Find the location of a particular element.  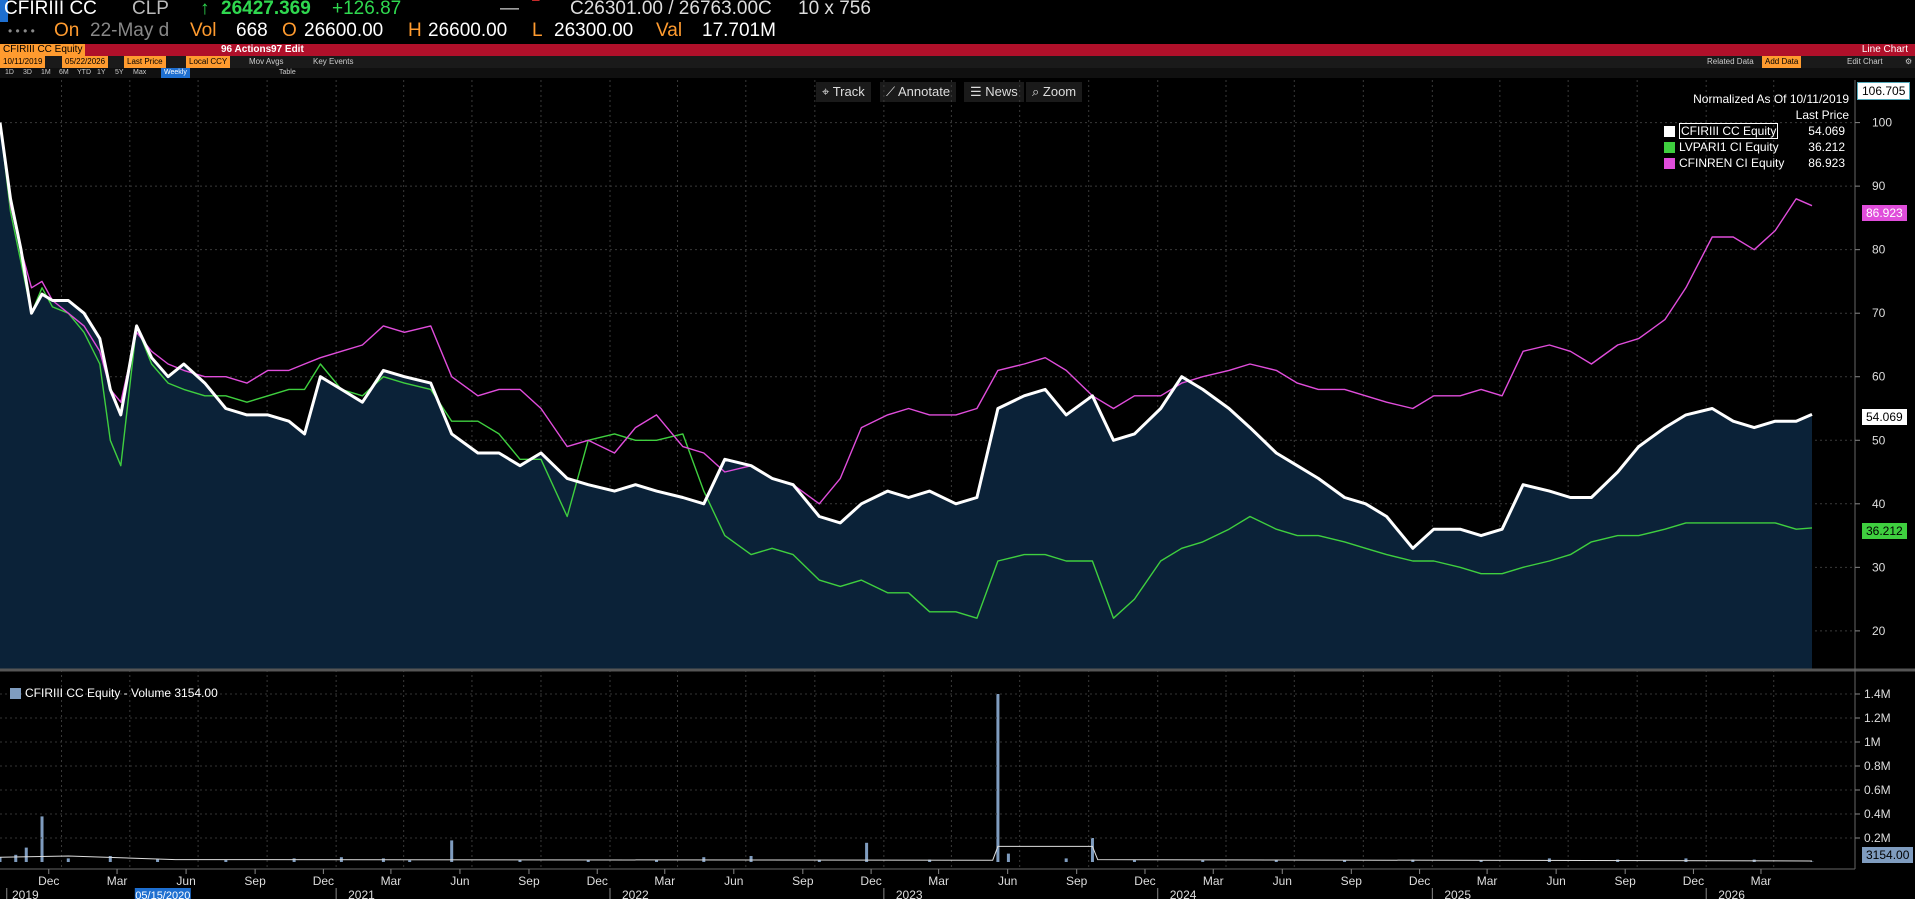

range-selector: 1D 3D 1M 6M YTD 1Y 5Y Max Weekly Table is located at coordinates (957, 73).